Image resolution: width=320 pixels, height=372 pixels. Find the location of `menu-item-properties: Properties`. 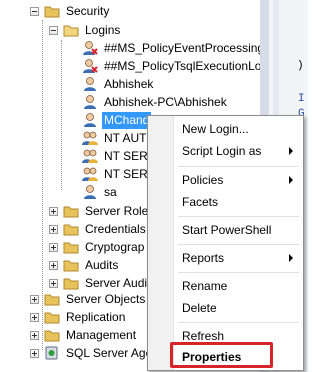

menu-item-properties: Properties is located at coordinates (238, 357).